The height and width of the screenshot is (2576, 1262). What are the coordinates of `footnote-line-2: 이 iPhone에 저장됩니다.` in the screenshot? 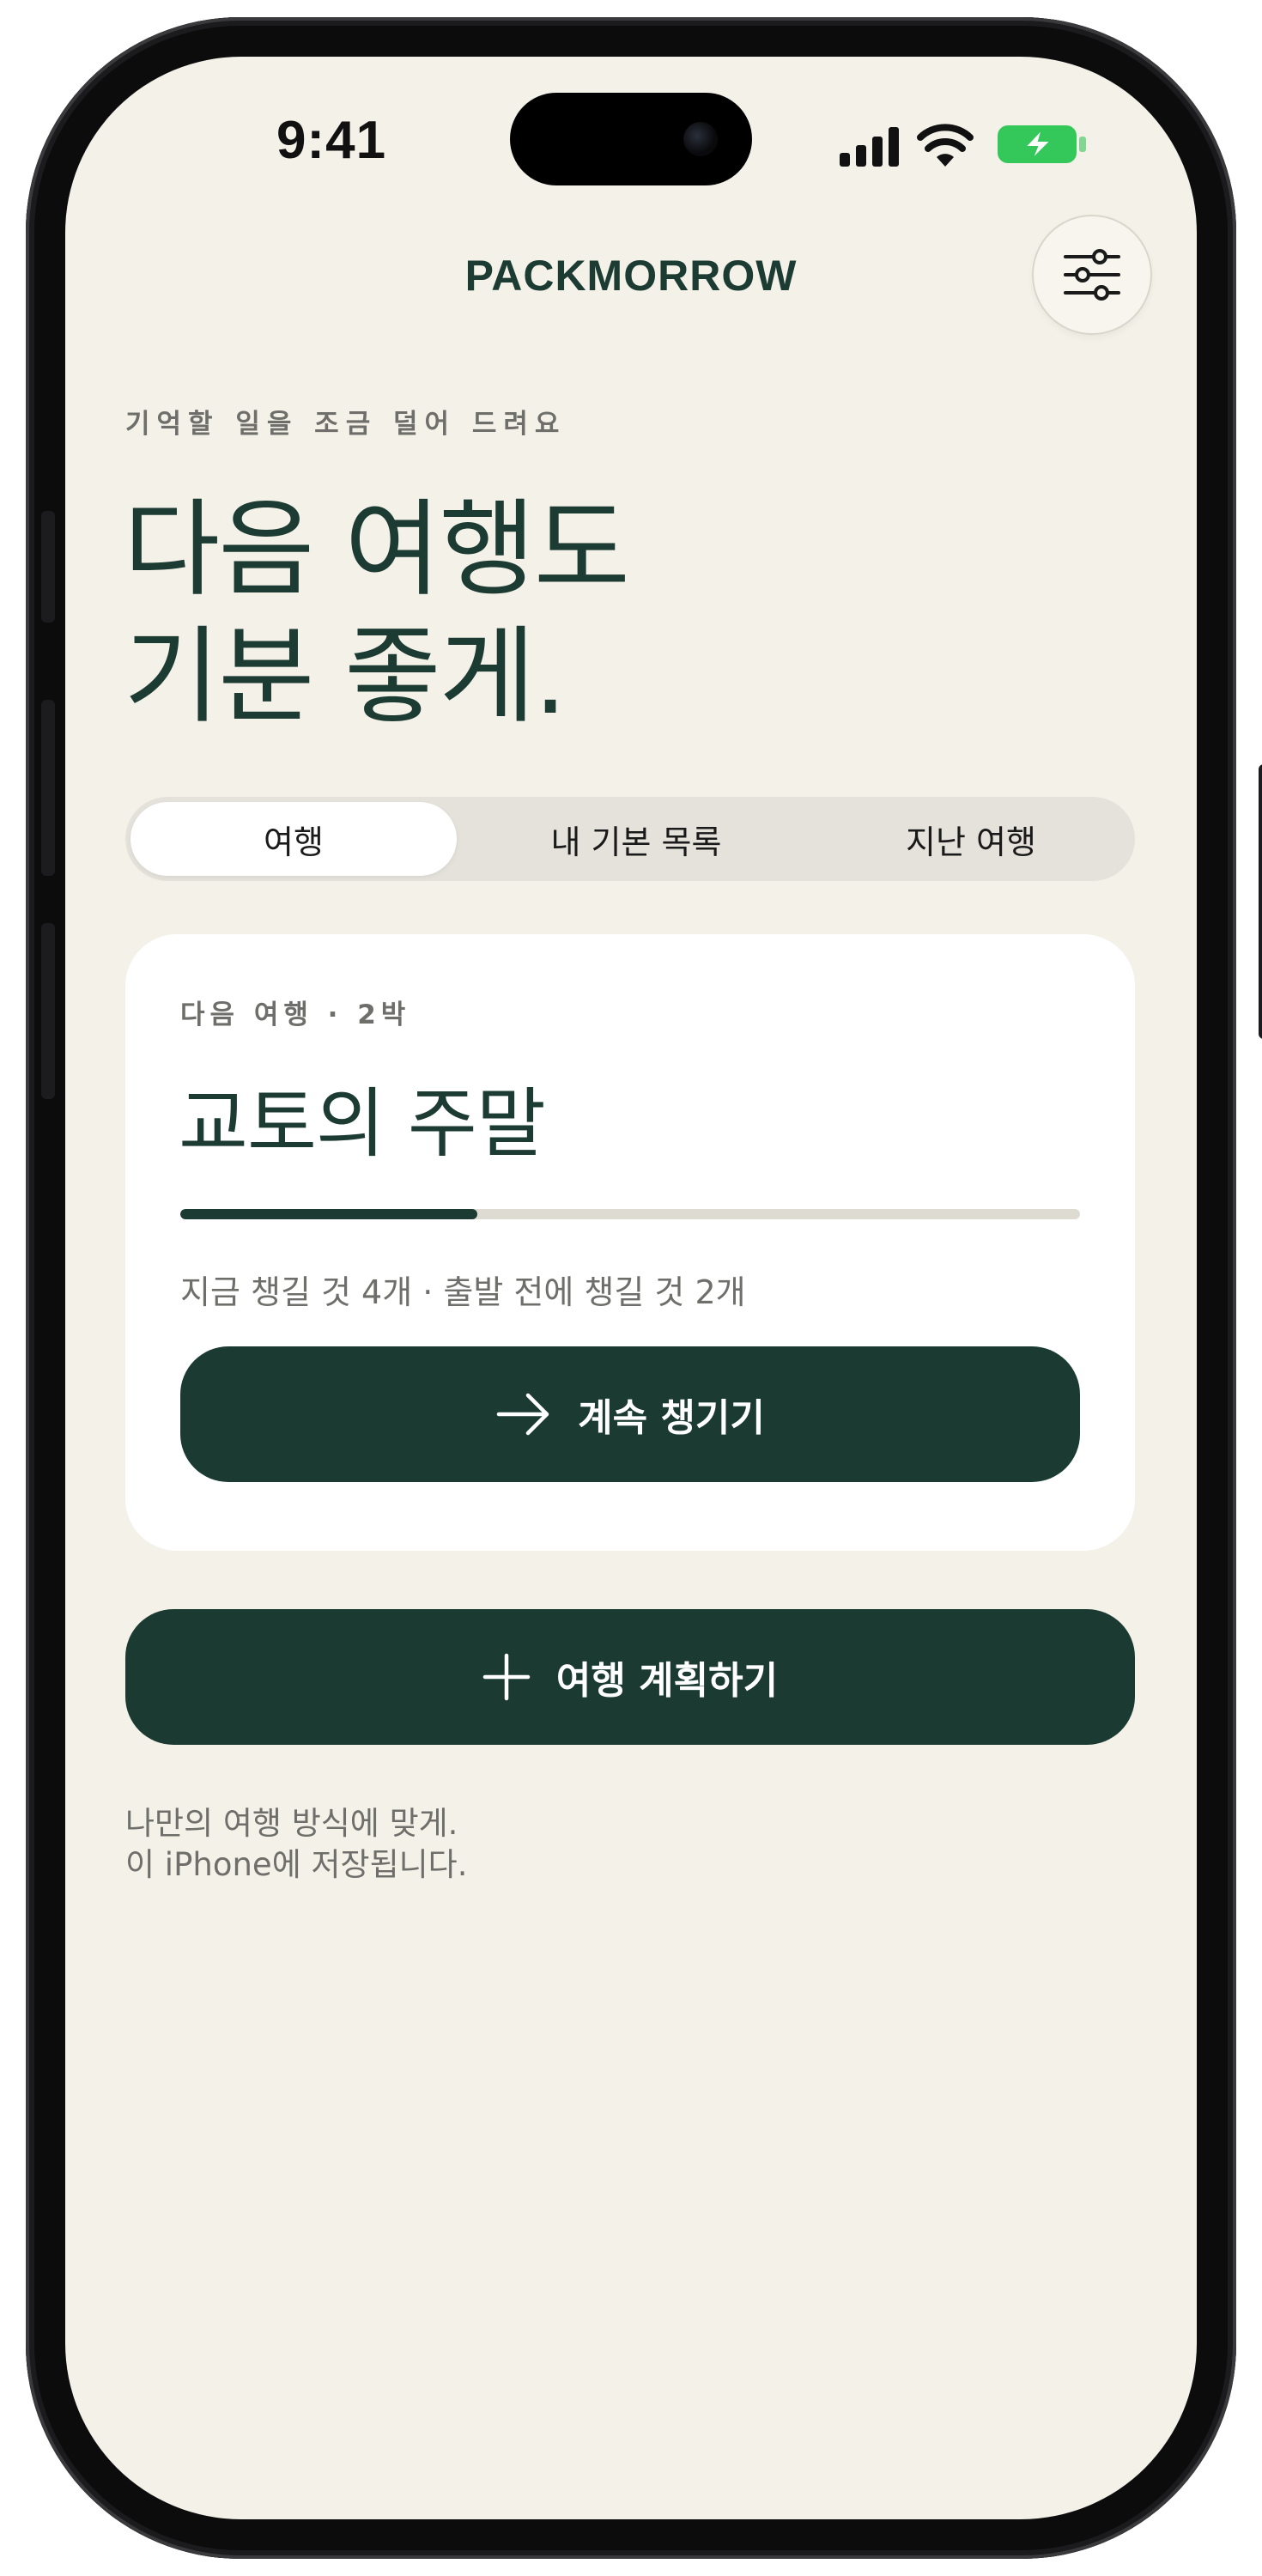 It's located at (296, 1865).